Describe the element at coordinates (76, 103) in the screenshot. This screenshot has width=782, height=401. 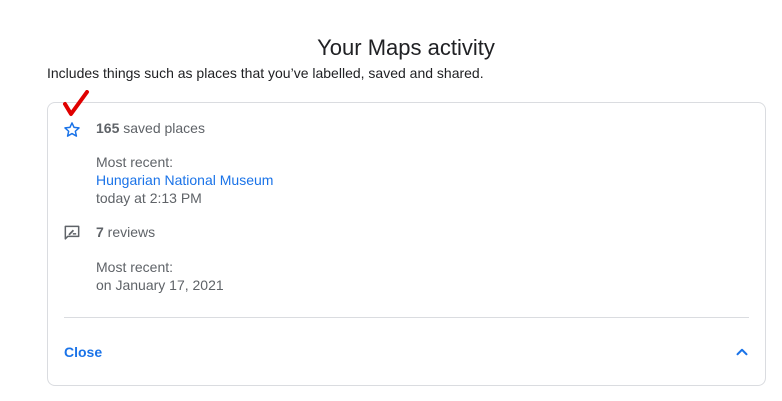
I see `red-checkmark` at that location.